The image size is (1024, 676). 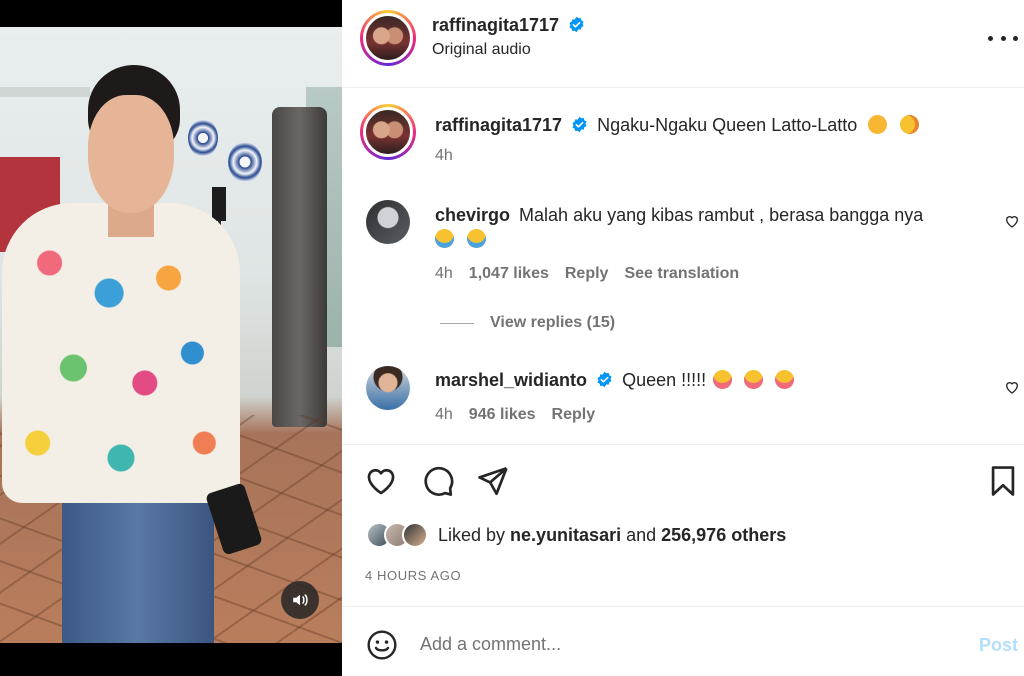 What do you see at coordinates (683, 641) in the screenshot?
I see `comment-bar: Add a comment... Post` at bounding box center [683, 641].